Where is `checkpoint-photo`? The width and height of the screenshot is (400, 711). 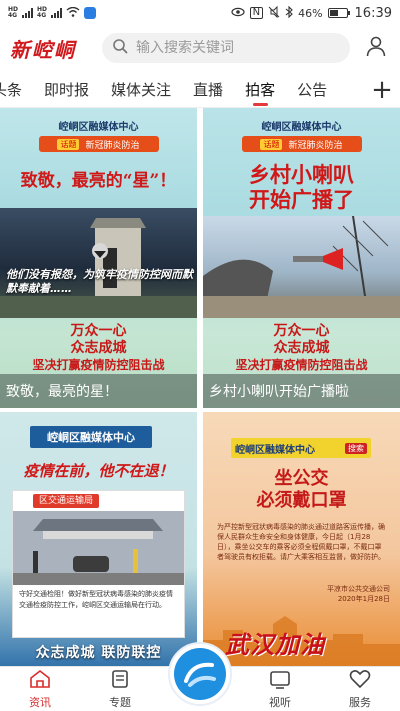 checkpoint-photo is located at coordinates (98, 548).